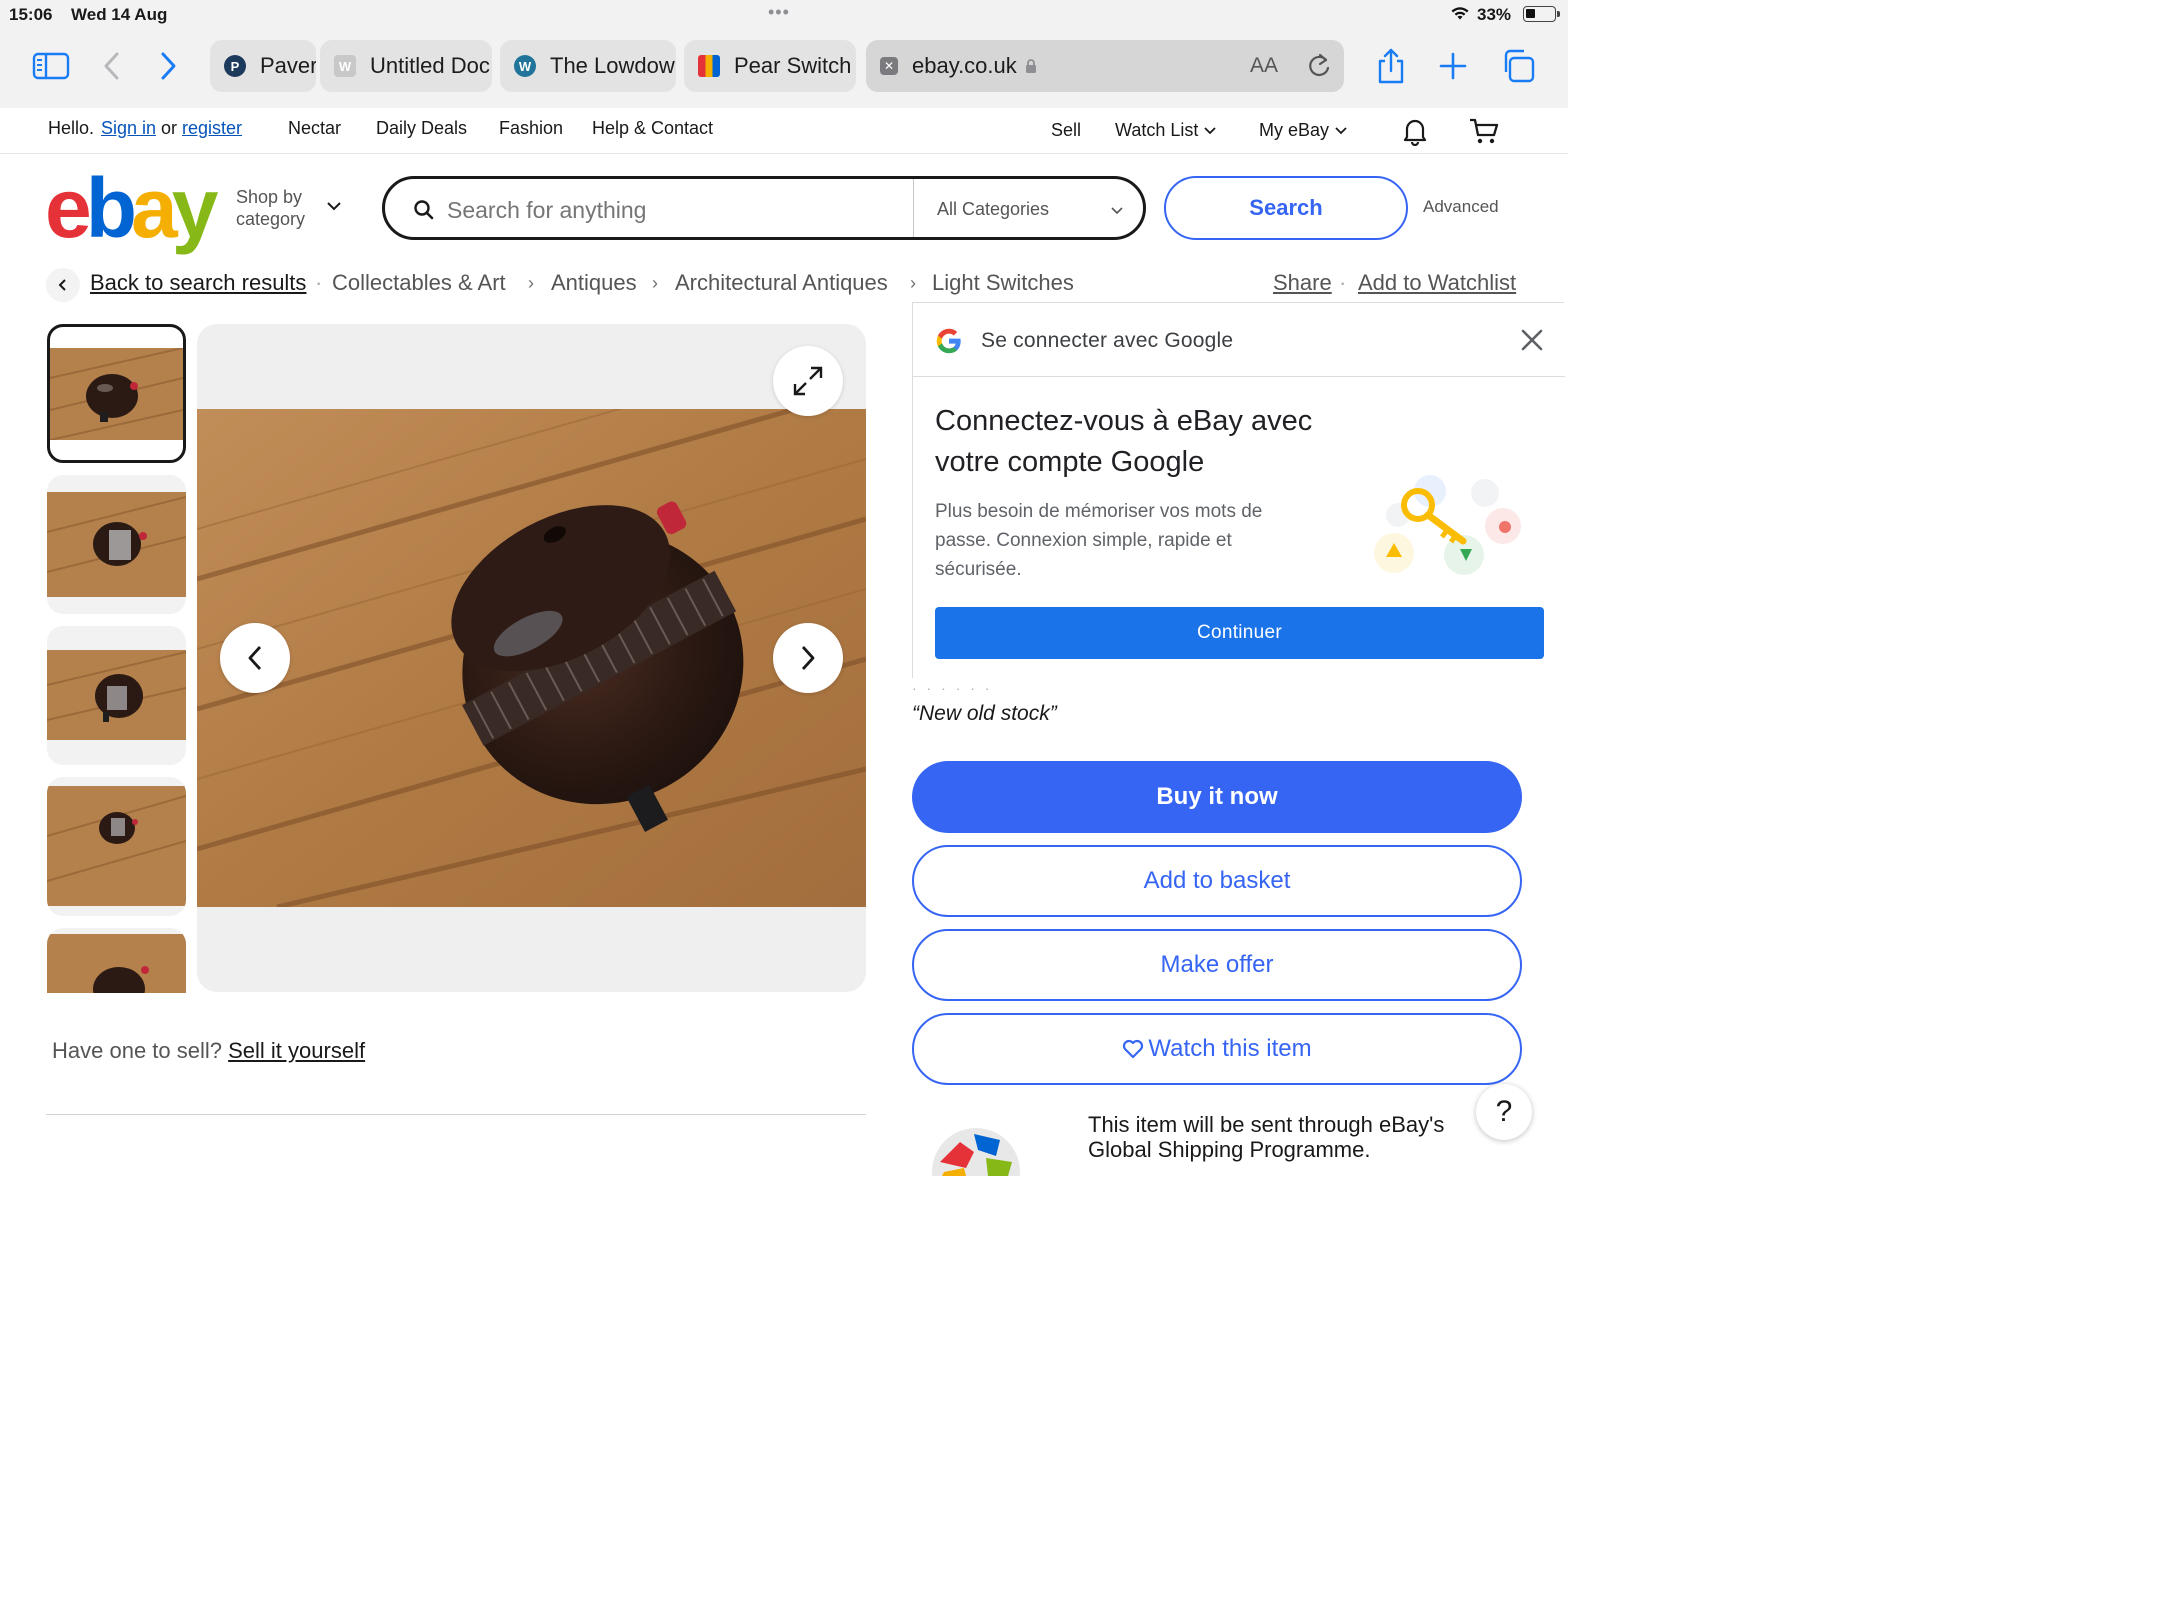 The image size is (2160, 1620). I want to click on help-button: ?, so click(1504, 1112).